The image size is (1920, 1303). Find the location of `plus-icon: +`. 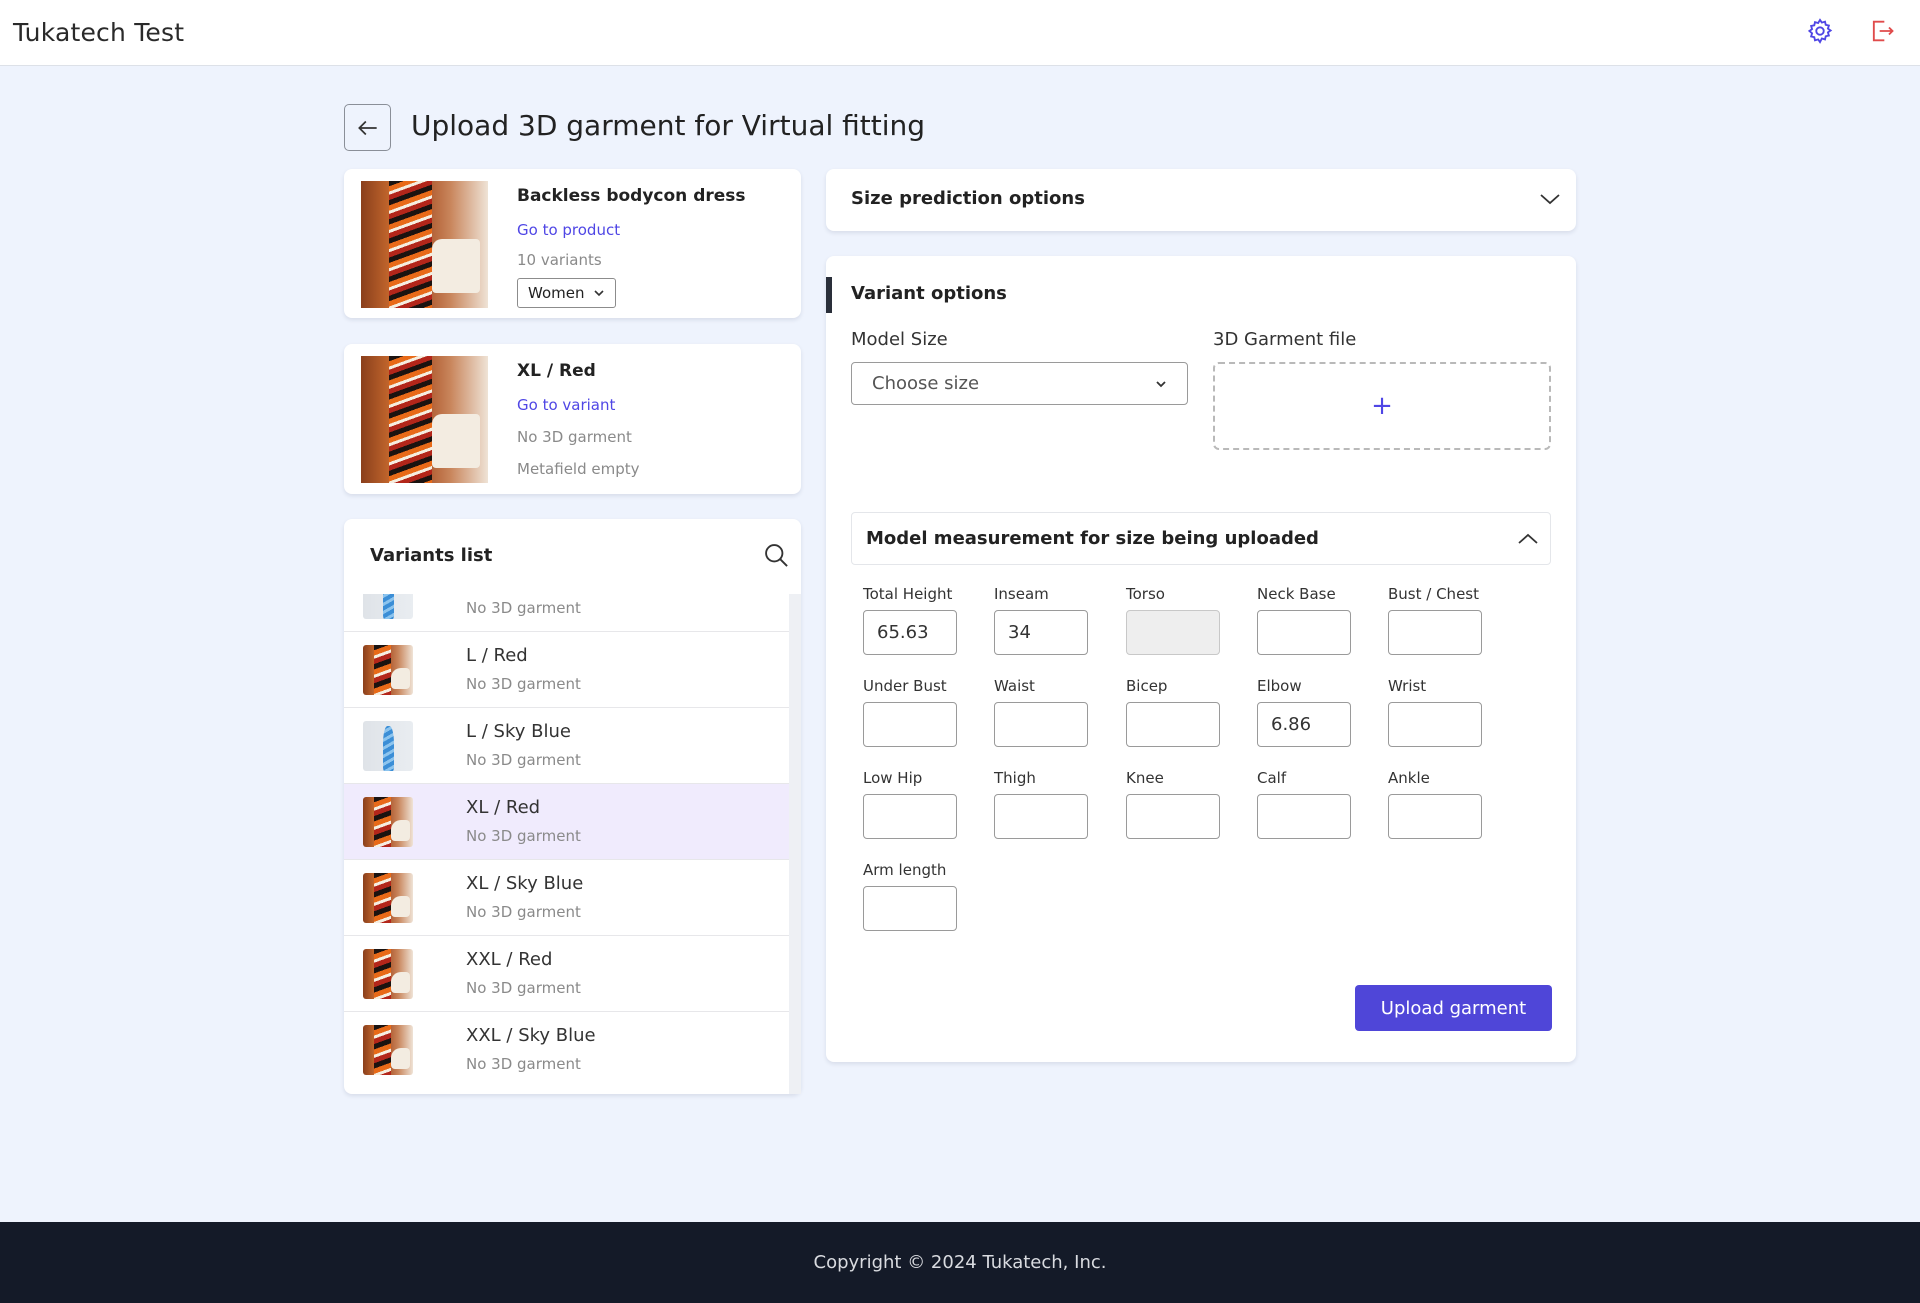

plus-icon: + is located at coordinates (1382, 406).